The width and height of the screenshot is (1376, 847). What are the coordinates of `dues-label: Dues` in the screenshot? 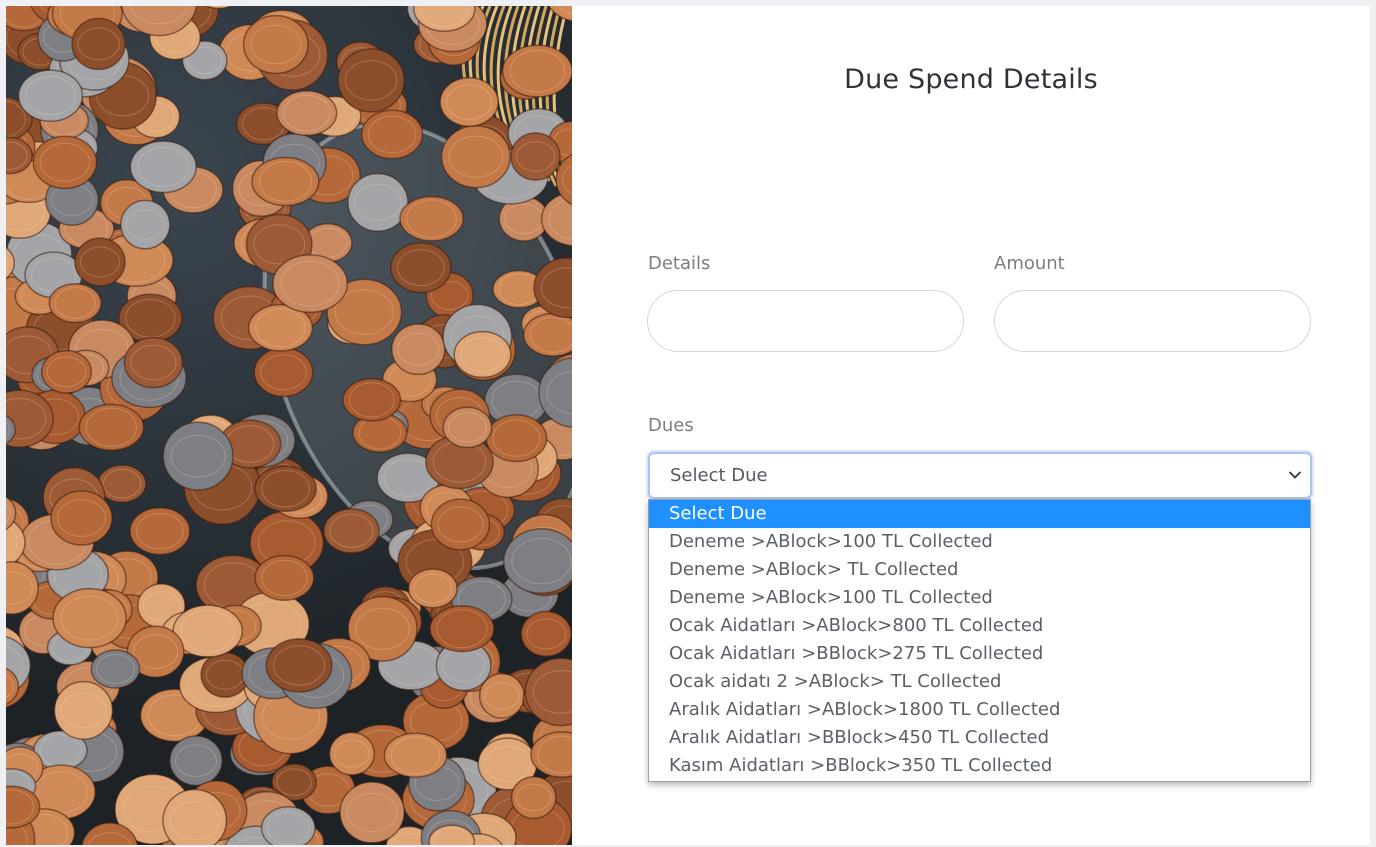 It's located at (671, 425).